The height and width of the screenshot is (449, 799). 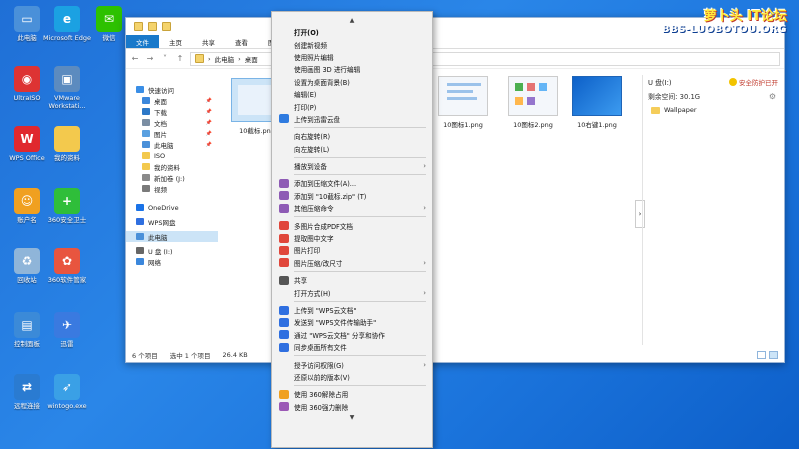 I want to click on context-menu-item: 图片打印, so click(x=352, y=250).